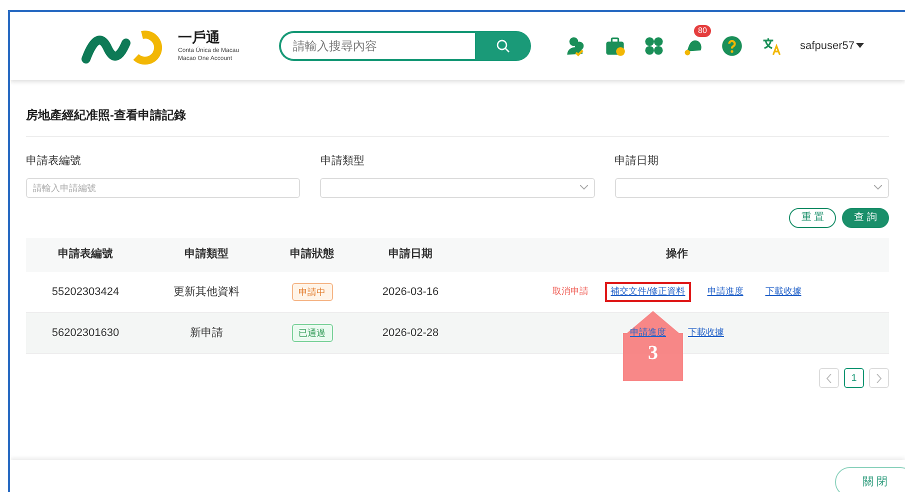  Describe the element at coordinates (870, 479) in the screenshot. I see `close-button: 關 閉` at that location.